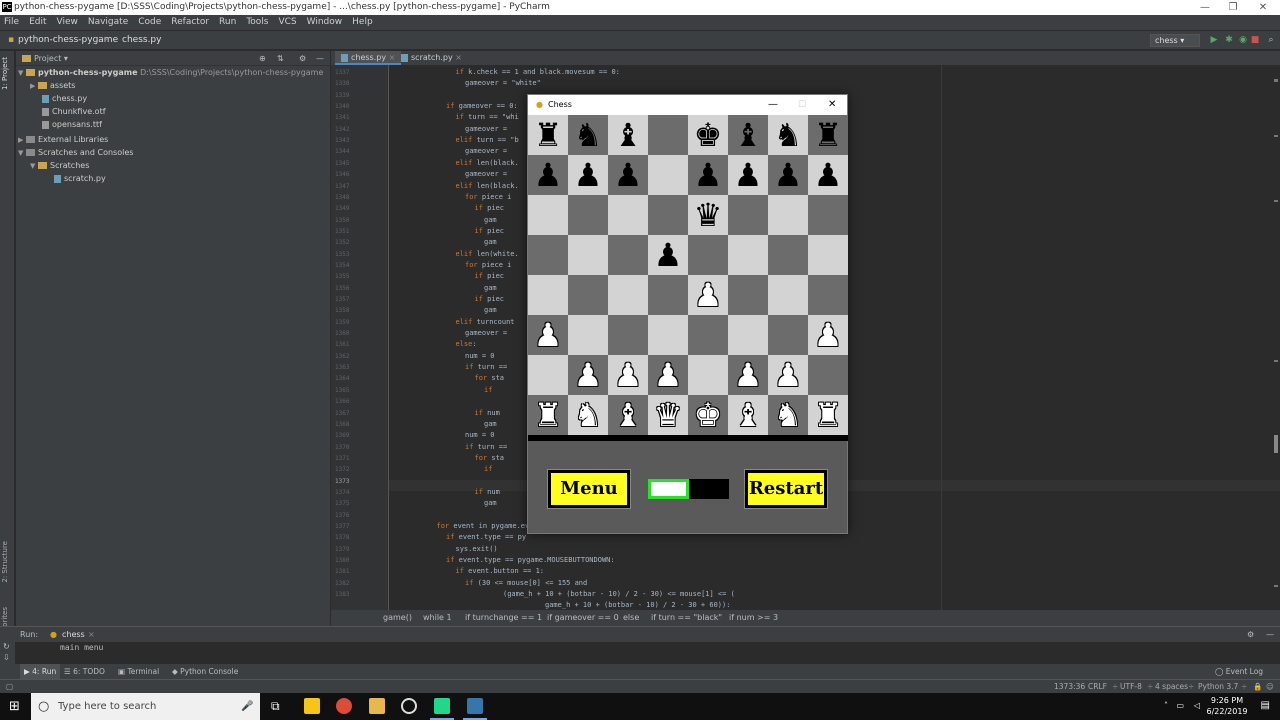 The height and width of the screenshot is (720, 1280). What do you see at coordinates (9, 686) in the screenshot?
I see `status-toggle-icon: ▢` at bounding box center [9, 686].